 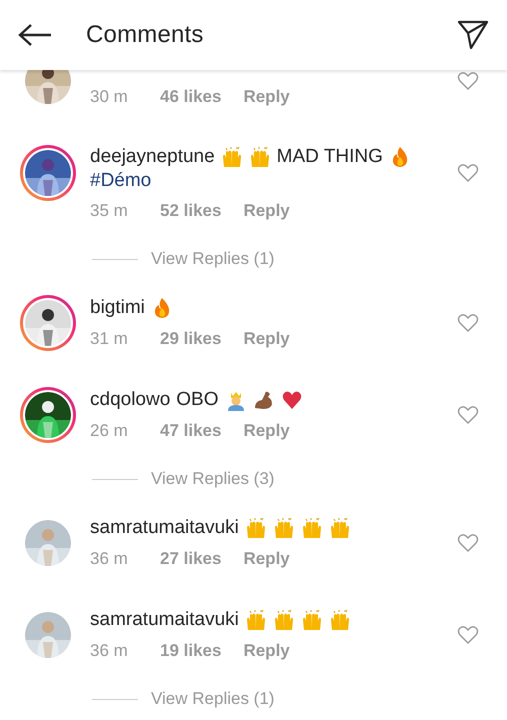 I want to click on heart-emoji-icon, so click(x=291, y=400).